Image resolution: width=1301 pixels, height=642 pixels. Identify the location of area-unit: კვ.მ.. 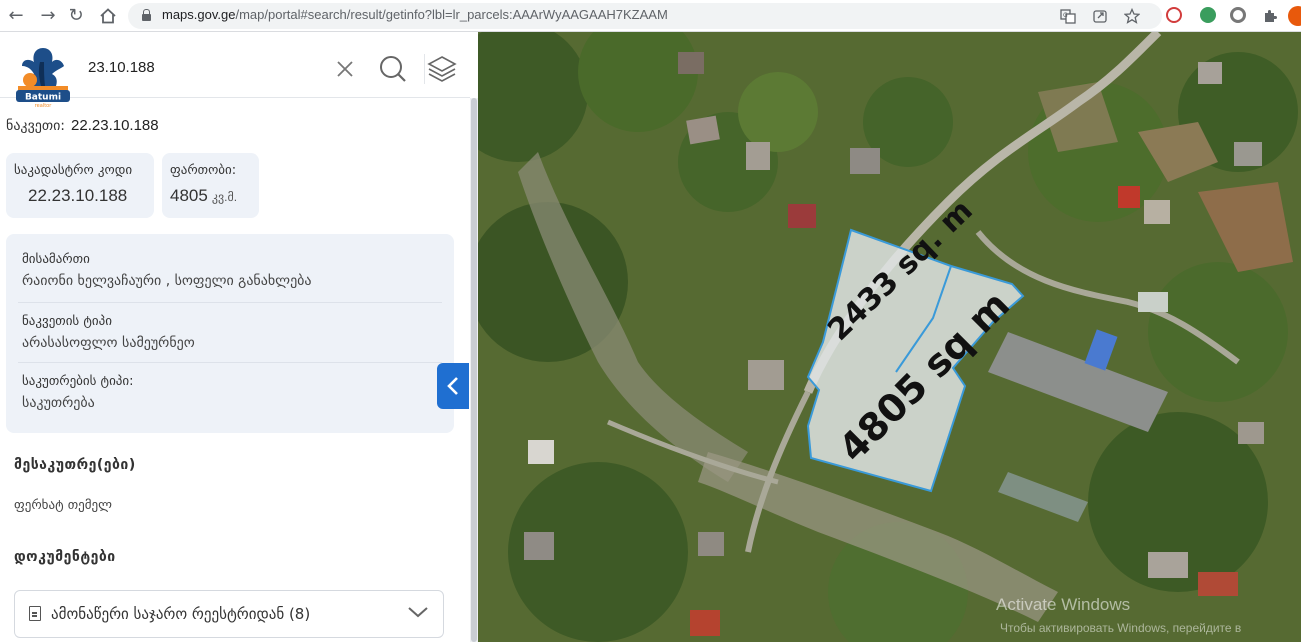
(224, 197).